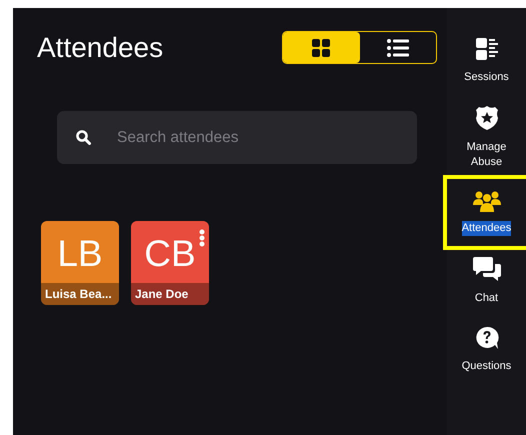 This screenshot has width=526, height=435. What do you see at coordinates (83, 137) in the screenshot?
I see `search-icon` at bounding box center [83, 137].